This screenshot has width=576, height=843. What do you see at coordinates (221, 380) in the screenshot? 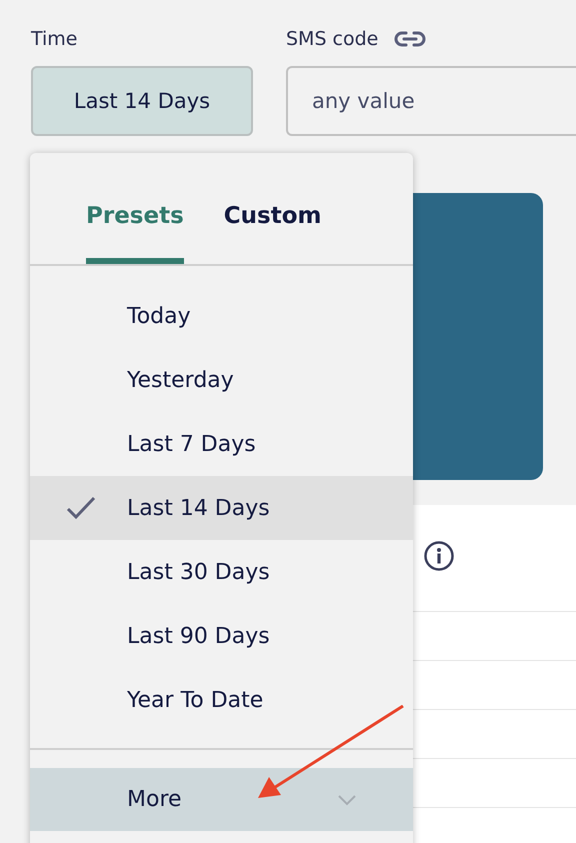
I see `preset-option: Yesterday` at bounding box center [221, 380].